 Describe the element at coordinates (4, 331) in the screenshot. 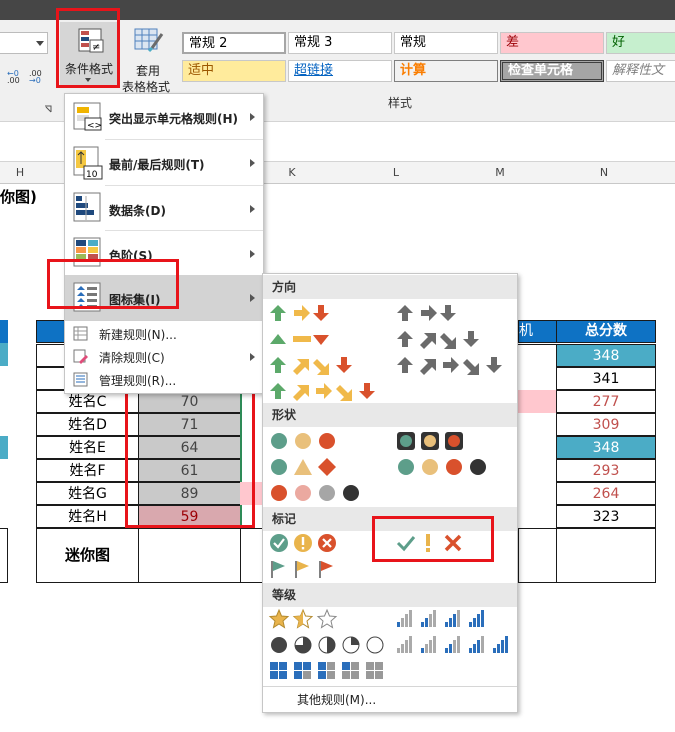

I see `left-header-fragment` at that location.